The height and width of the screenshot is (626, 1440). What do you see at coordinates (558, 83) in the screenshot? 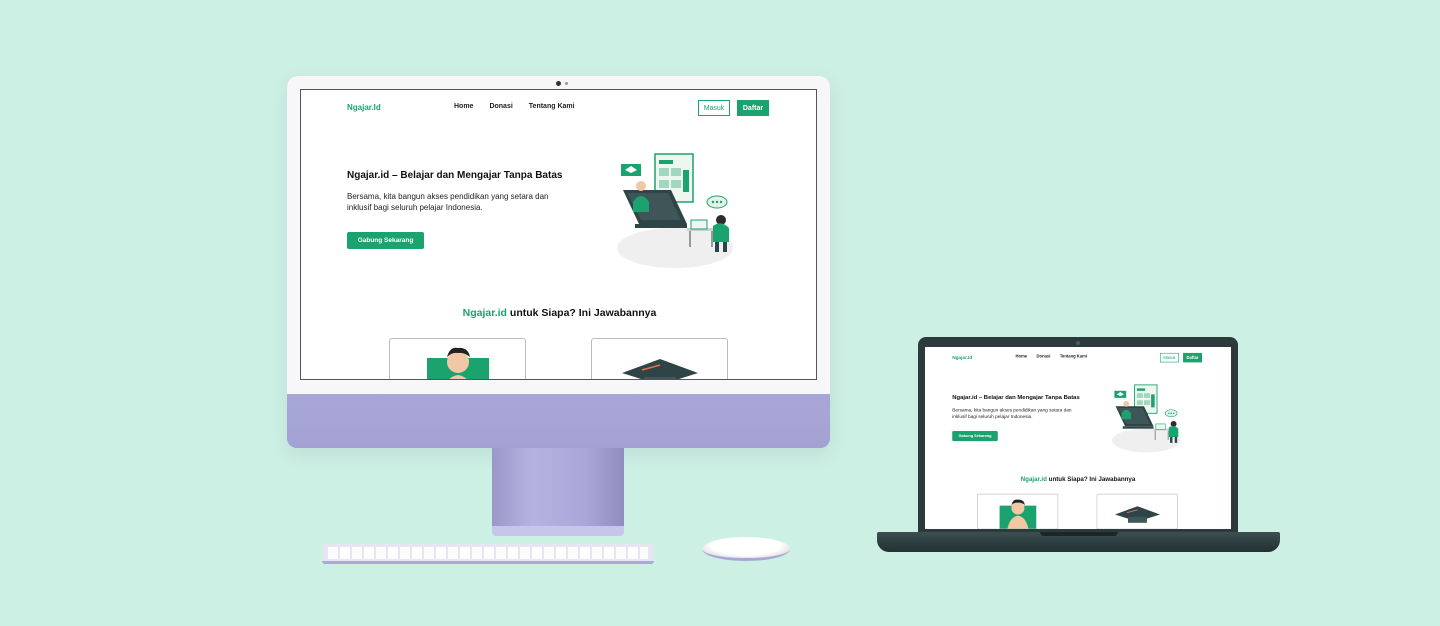
I see `camera-icon` at bounding box center [558, 83].